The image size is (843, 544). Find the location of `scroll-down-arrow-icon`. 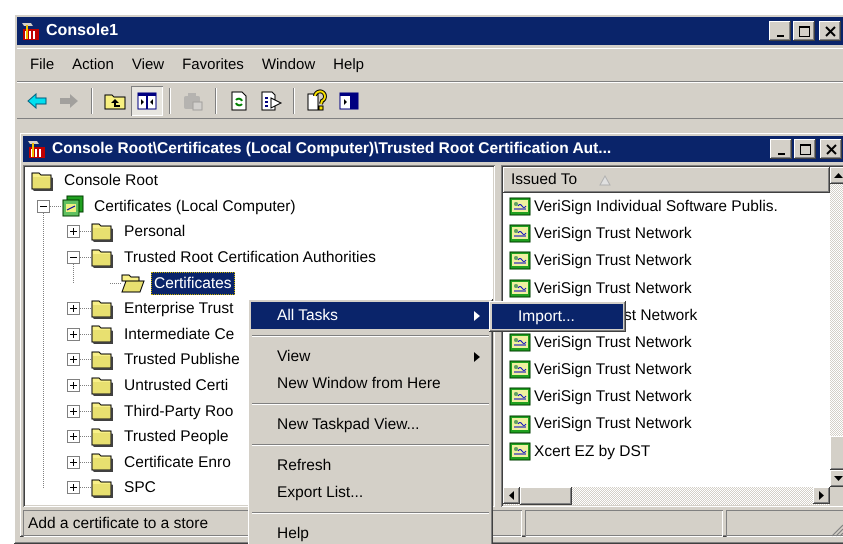

scroll-down-arrow-icon is located at coordinates (838, 478).